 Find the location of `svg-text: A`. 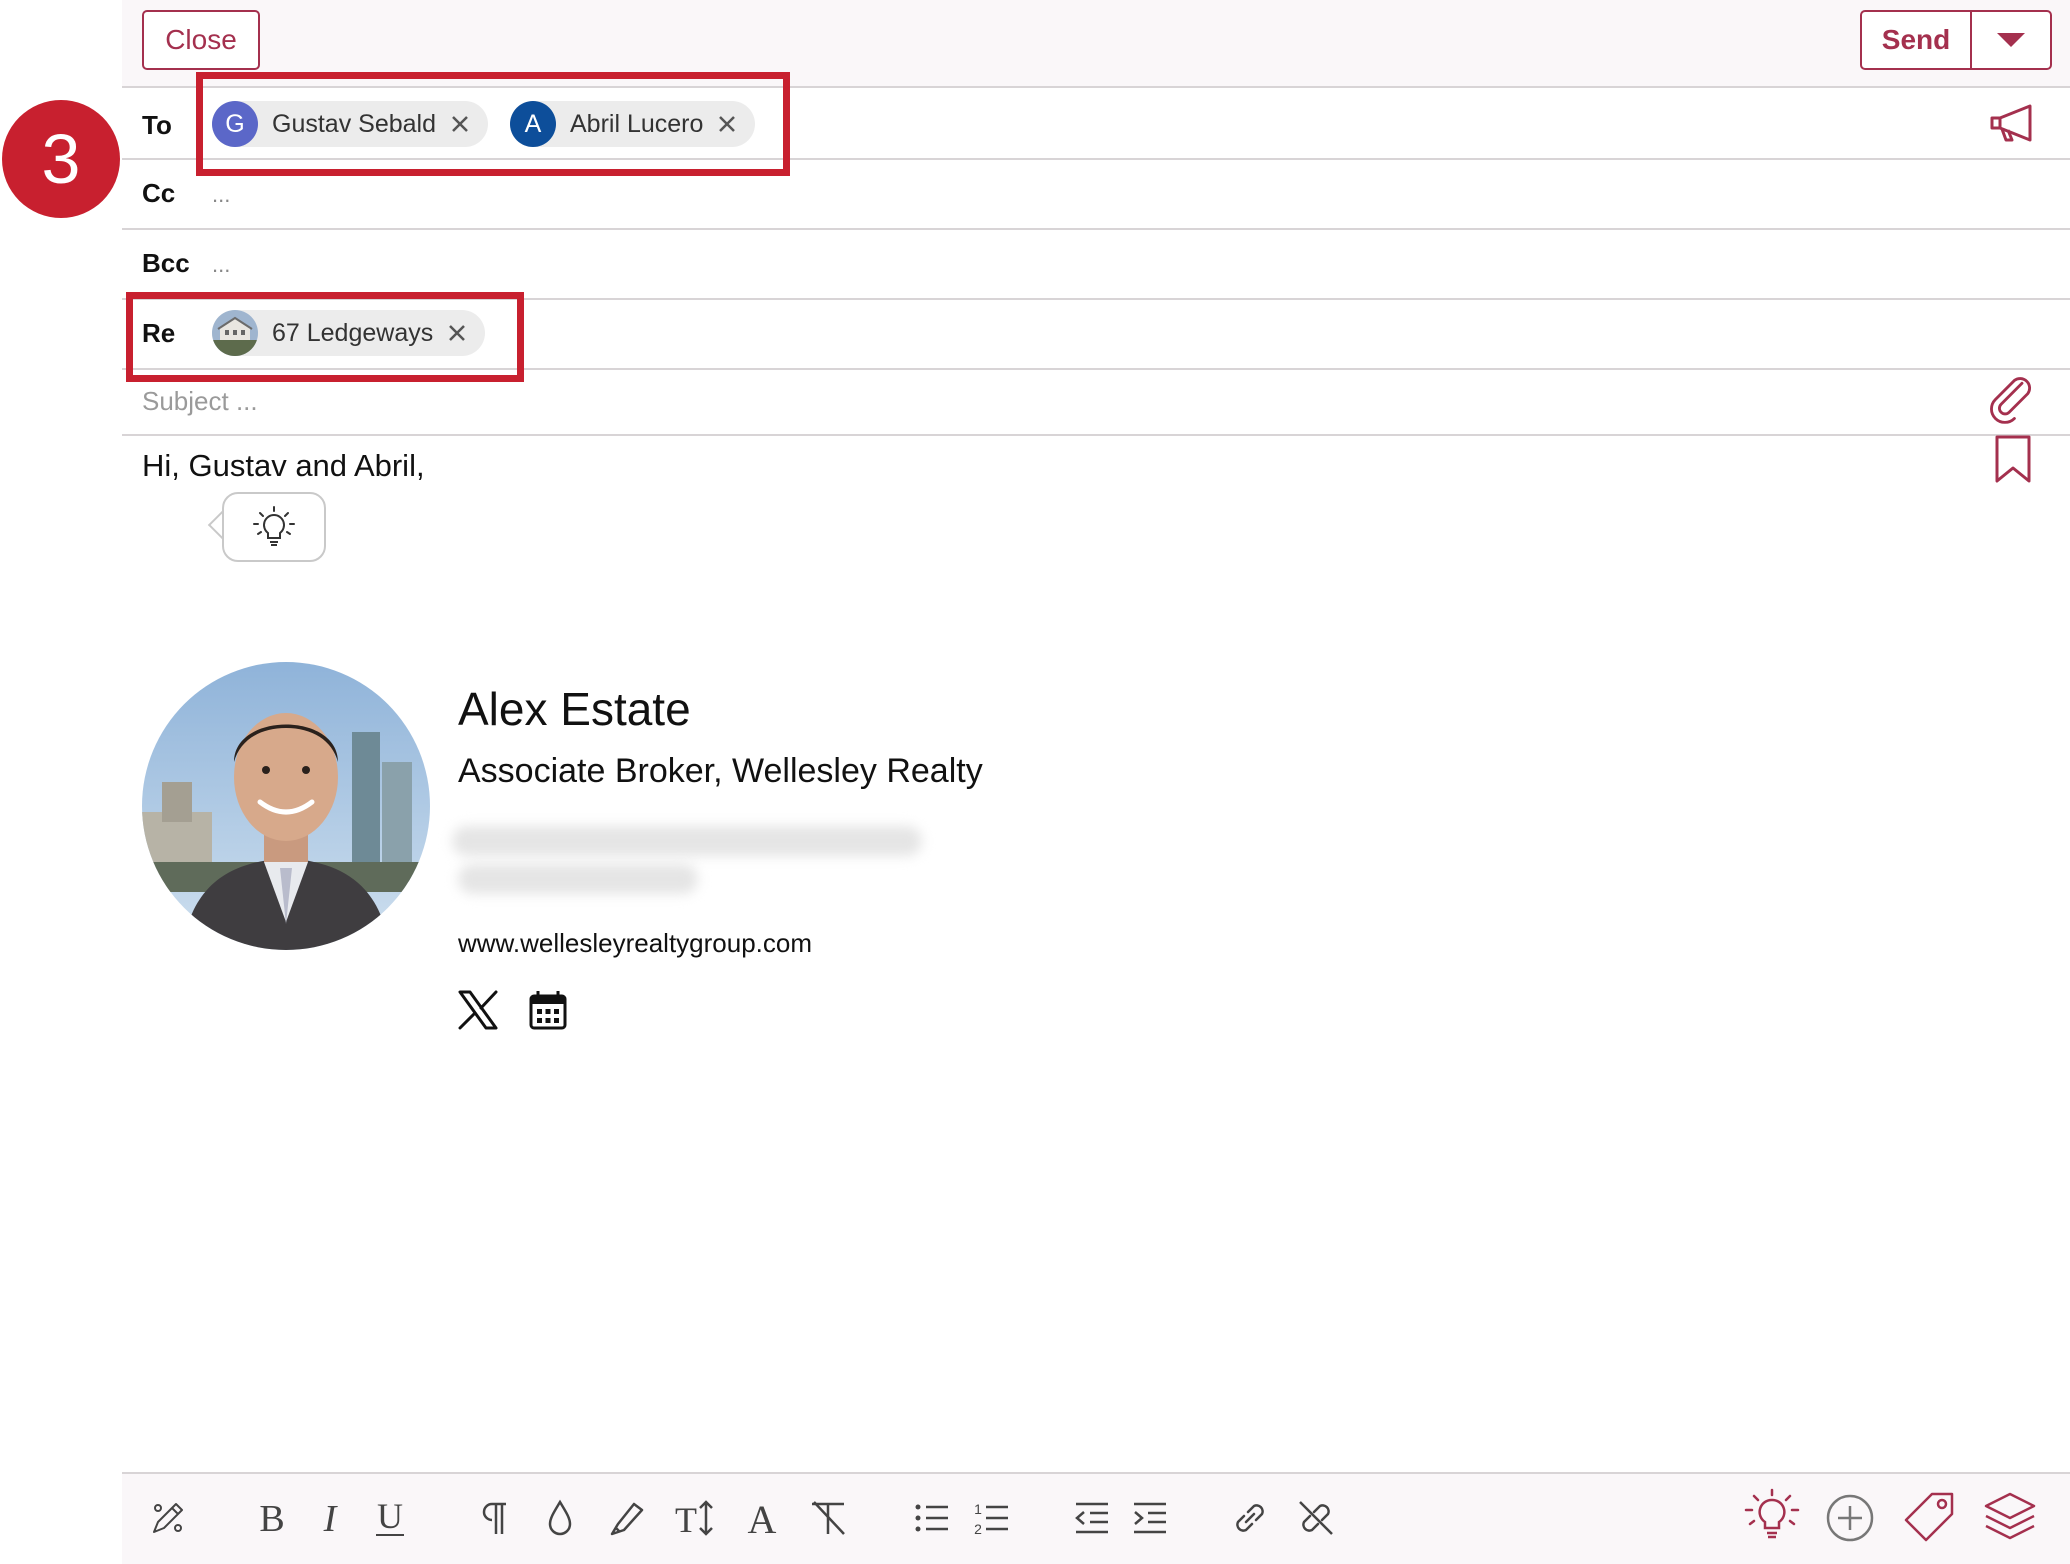

svg-text: A is located at coordinates (762, 1518).